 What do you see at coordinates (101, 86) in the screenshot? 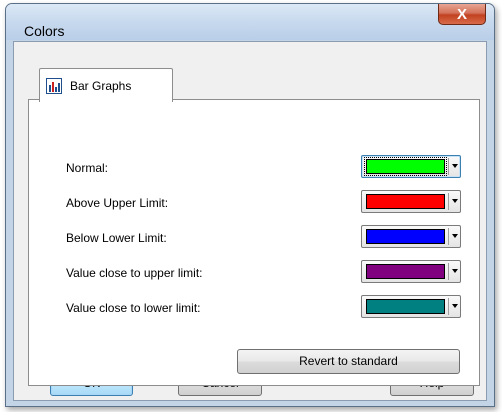
I see `tab-label: Bar Graphs` at bounding box center [101, 86].